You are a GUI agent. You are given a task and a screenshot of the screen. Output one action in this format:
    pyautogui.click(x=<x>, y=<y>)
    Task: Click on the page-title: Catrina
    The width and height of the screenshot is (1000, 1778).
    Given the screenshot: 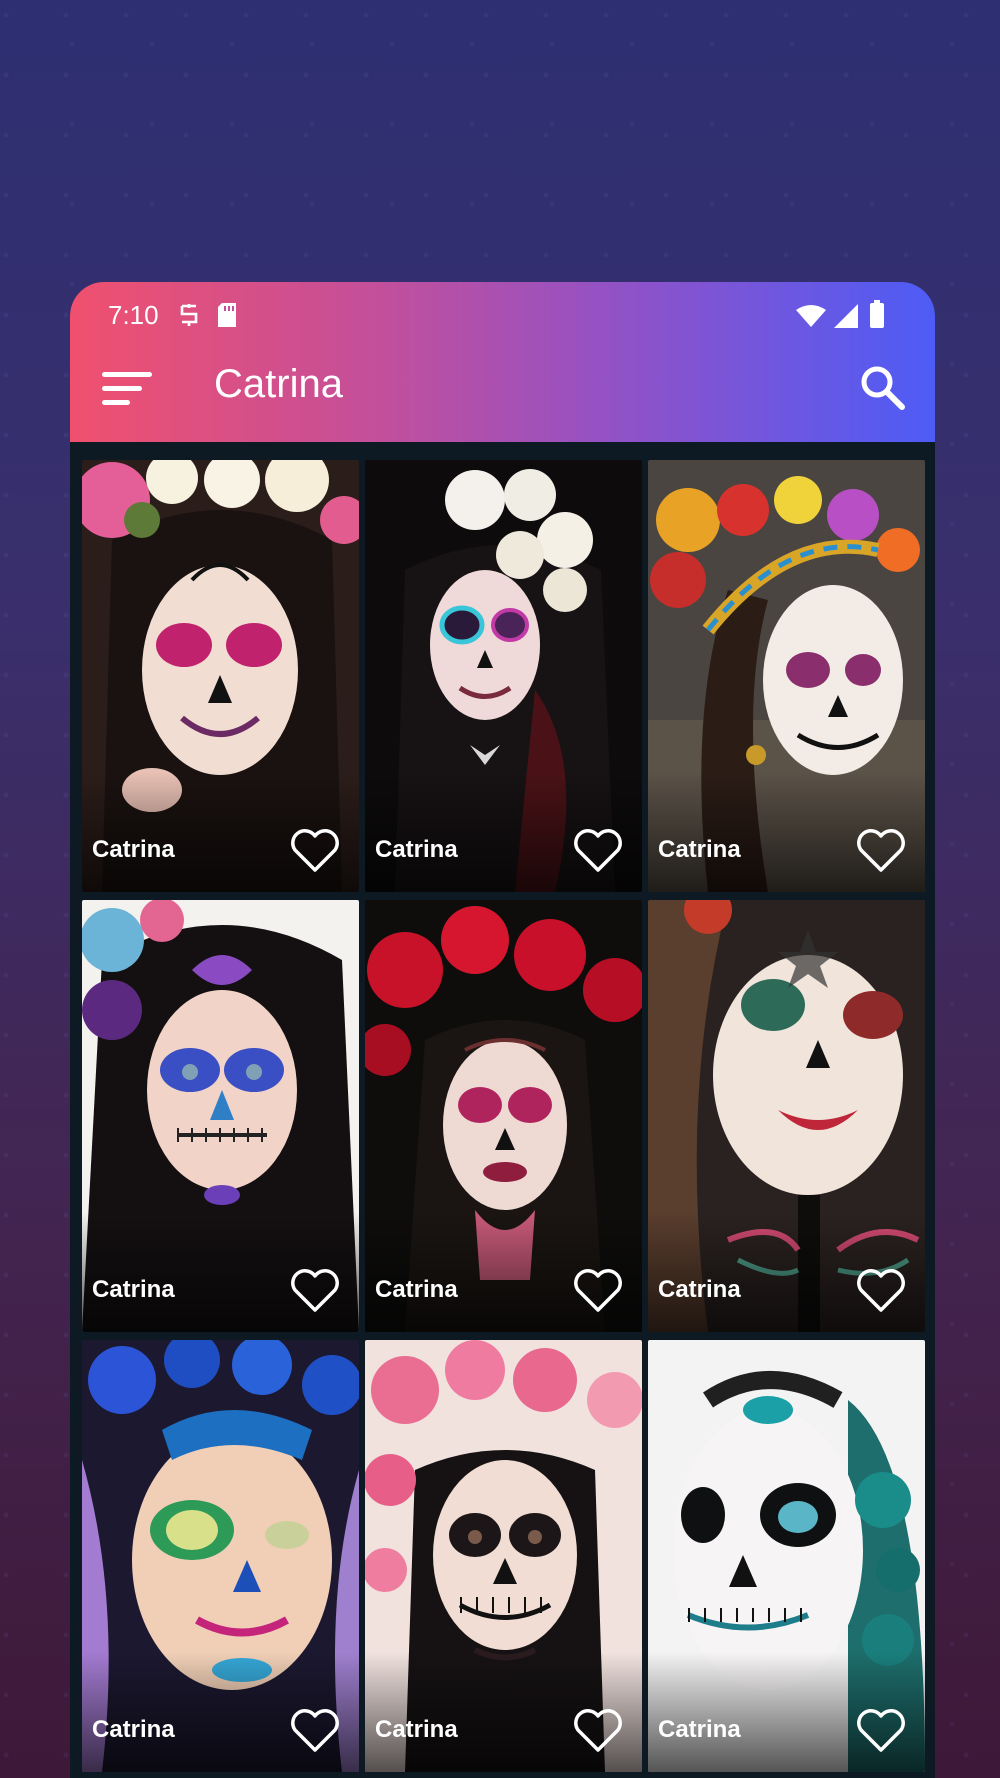 What is the action you would take?
    pyautogui.click(x=278, y=384)
    